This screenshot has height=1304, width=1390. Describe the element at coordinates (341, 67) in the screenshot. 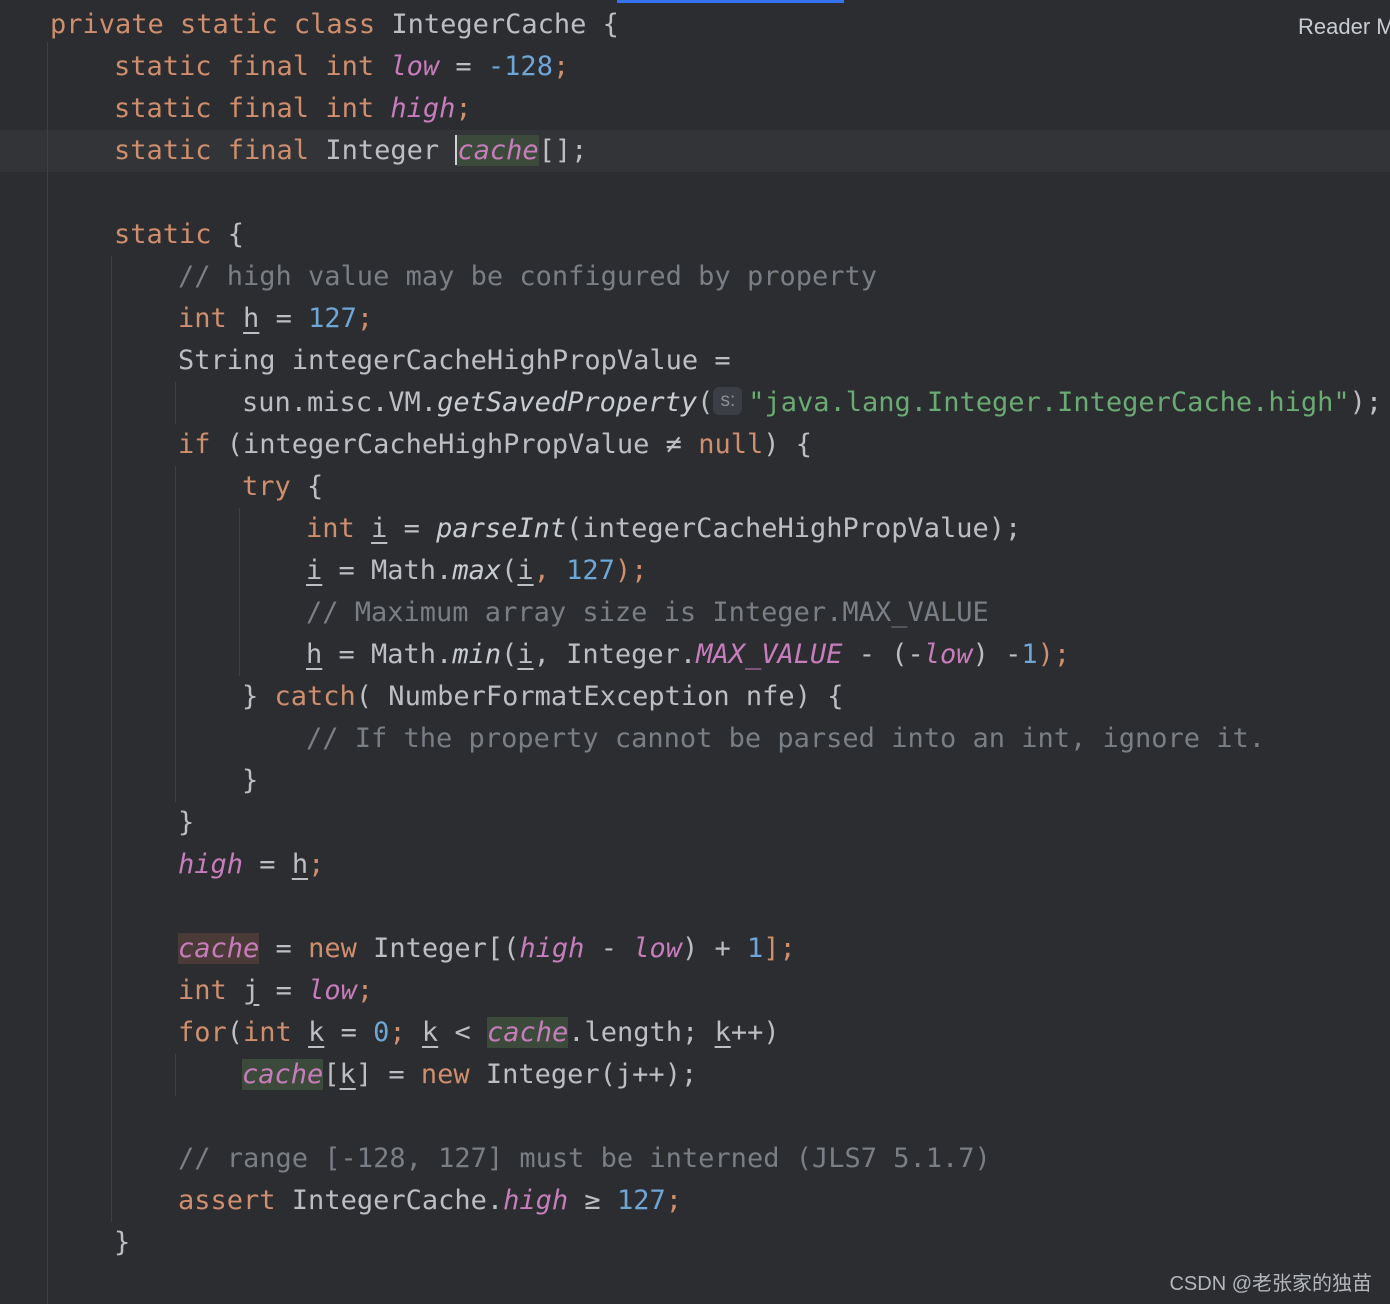

I see `code-line: static final int low = -128;` at that location.